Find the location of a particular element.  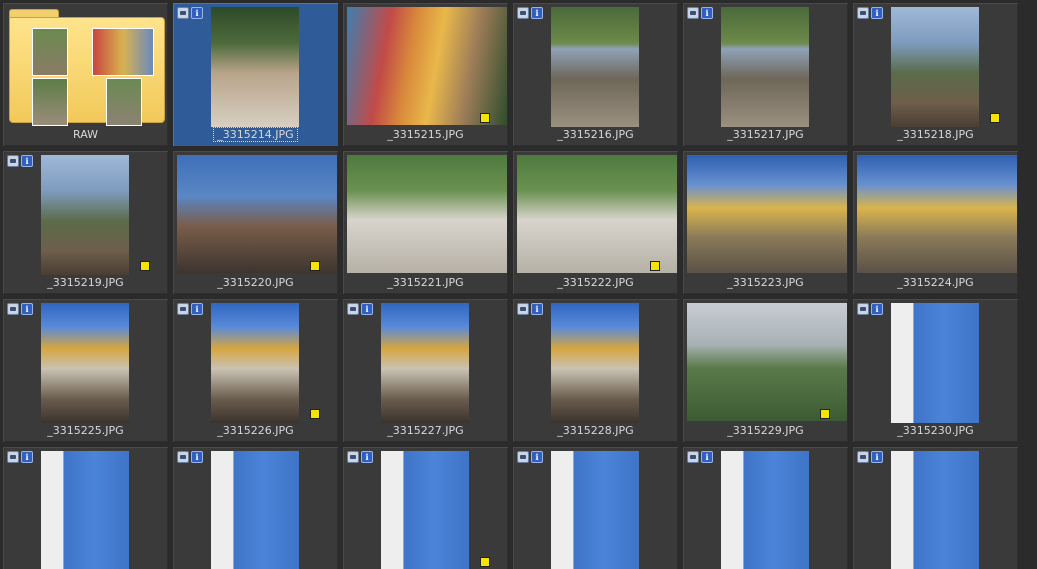

thumbnail-cell: i _3315226.JPG is located at coordinates (255, 370).